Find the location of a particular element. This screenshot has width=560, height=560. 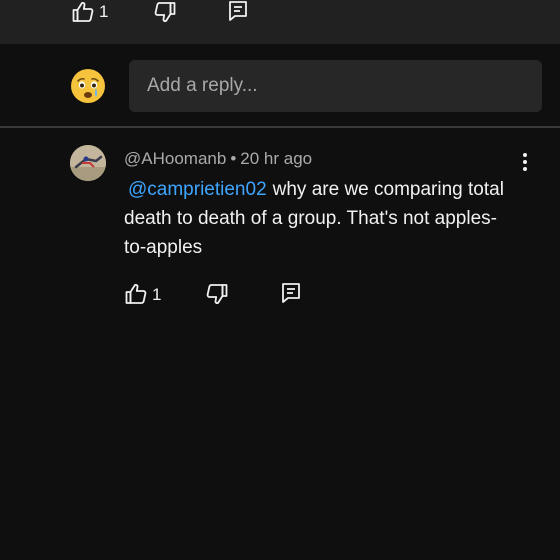

avatar is located at coordinates (88, 163).